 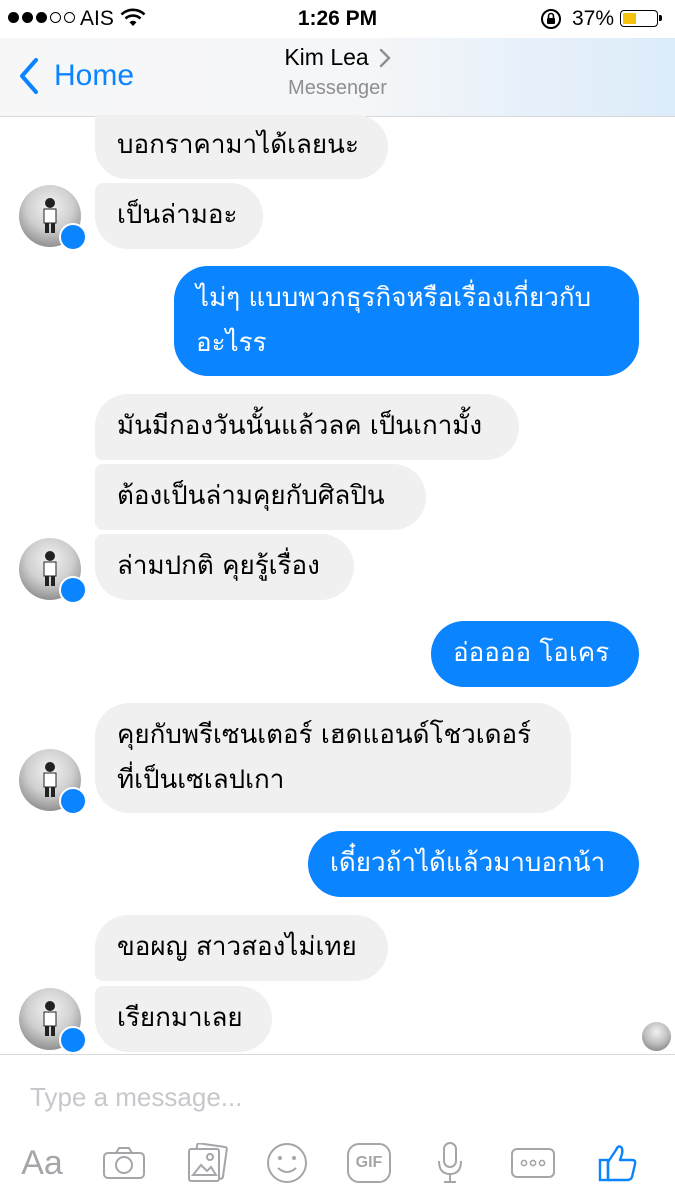 What do you see at coordinates (337, 19) in the screenshot?
I see `status-bar: AIS 1:26 PM 37%` at bounding box center [337, 19].